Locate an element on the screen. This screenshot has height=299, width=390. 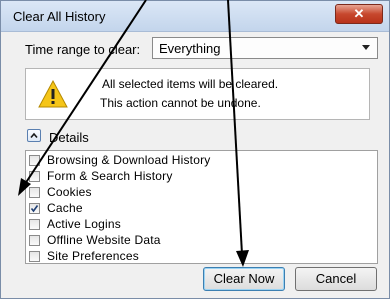
list-item: Cache is located at coordinates (199, 208).